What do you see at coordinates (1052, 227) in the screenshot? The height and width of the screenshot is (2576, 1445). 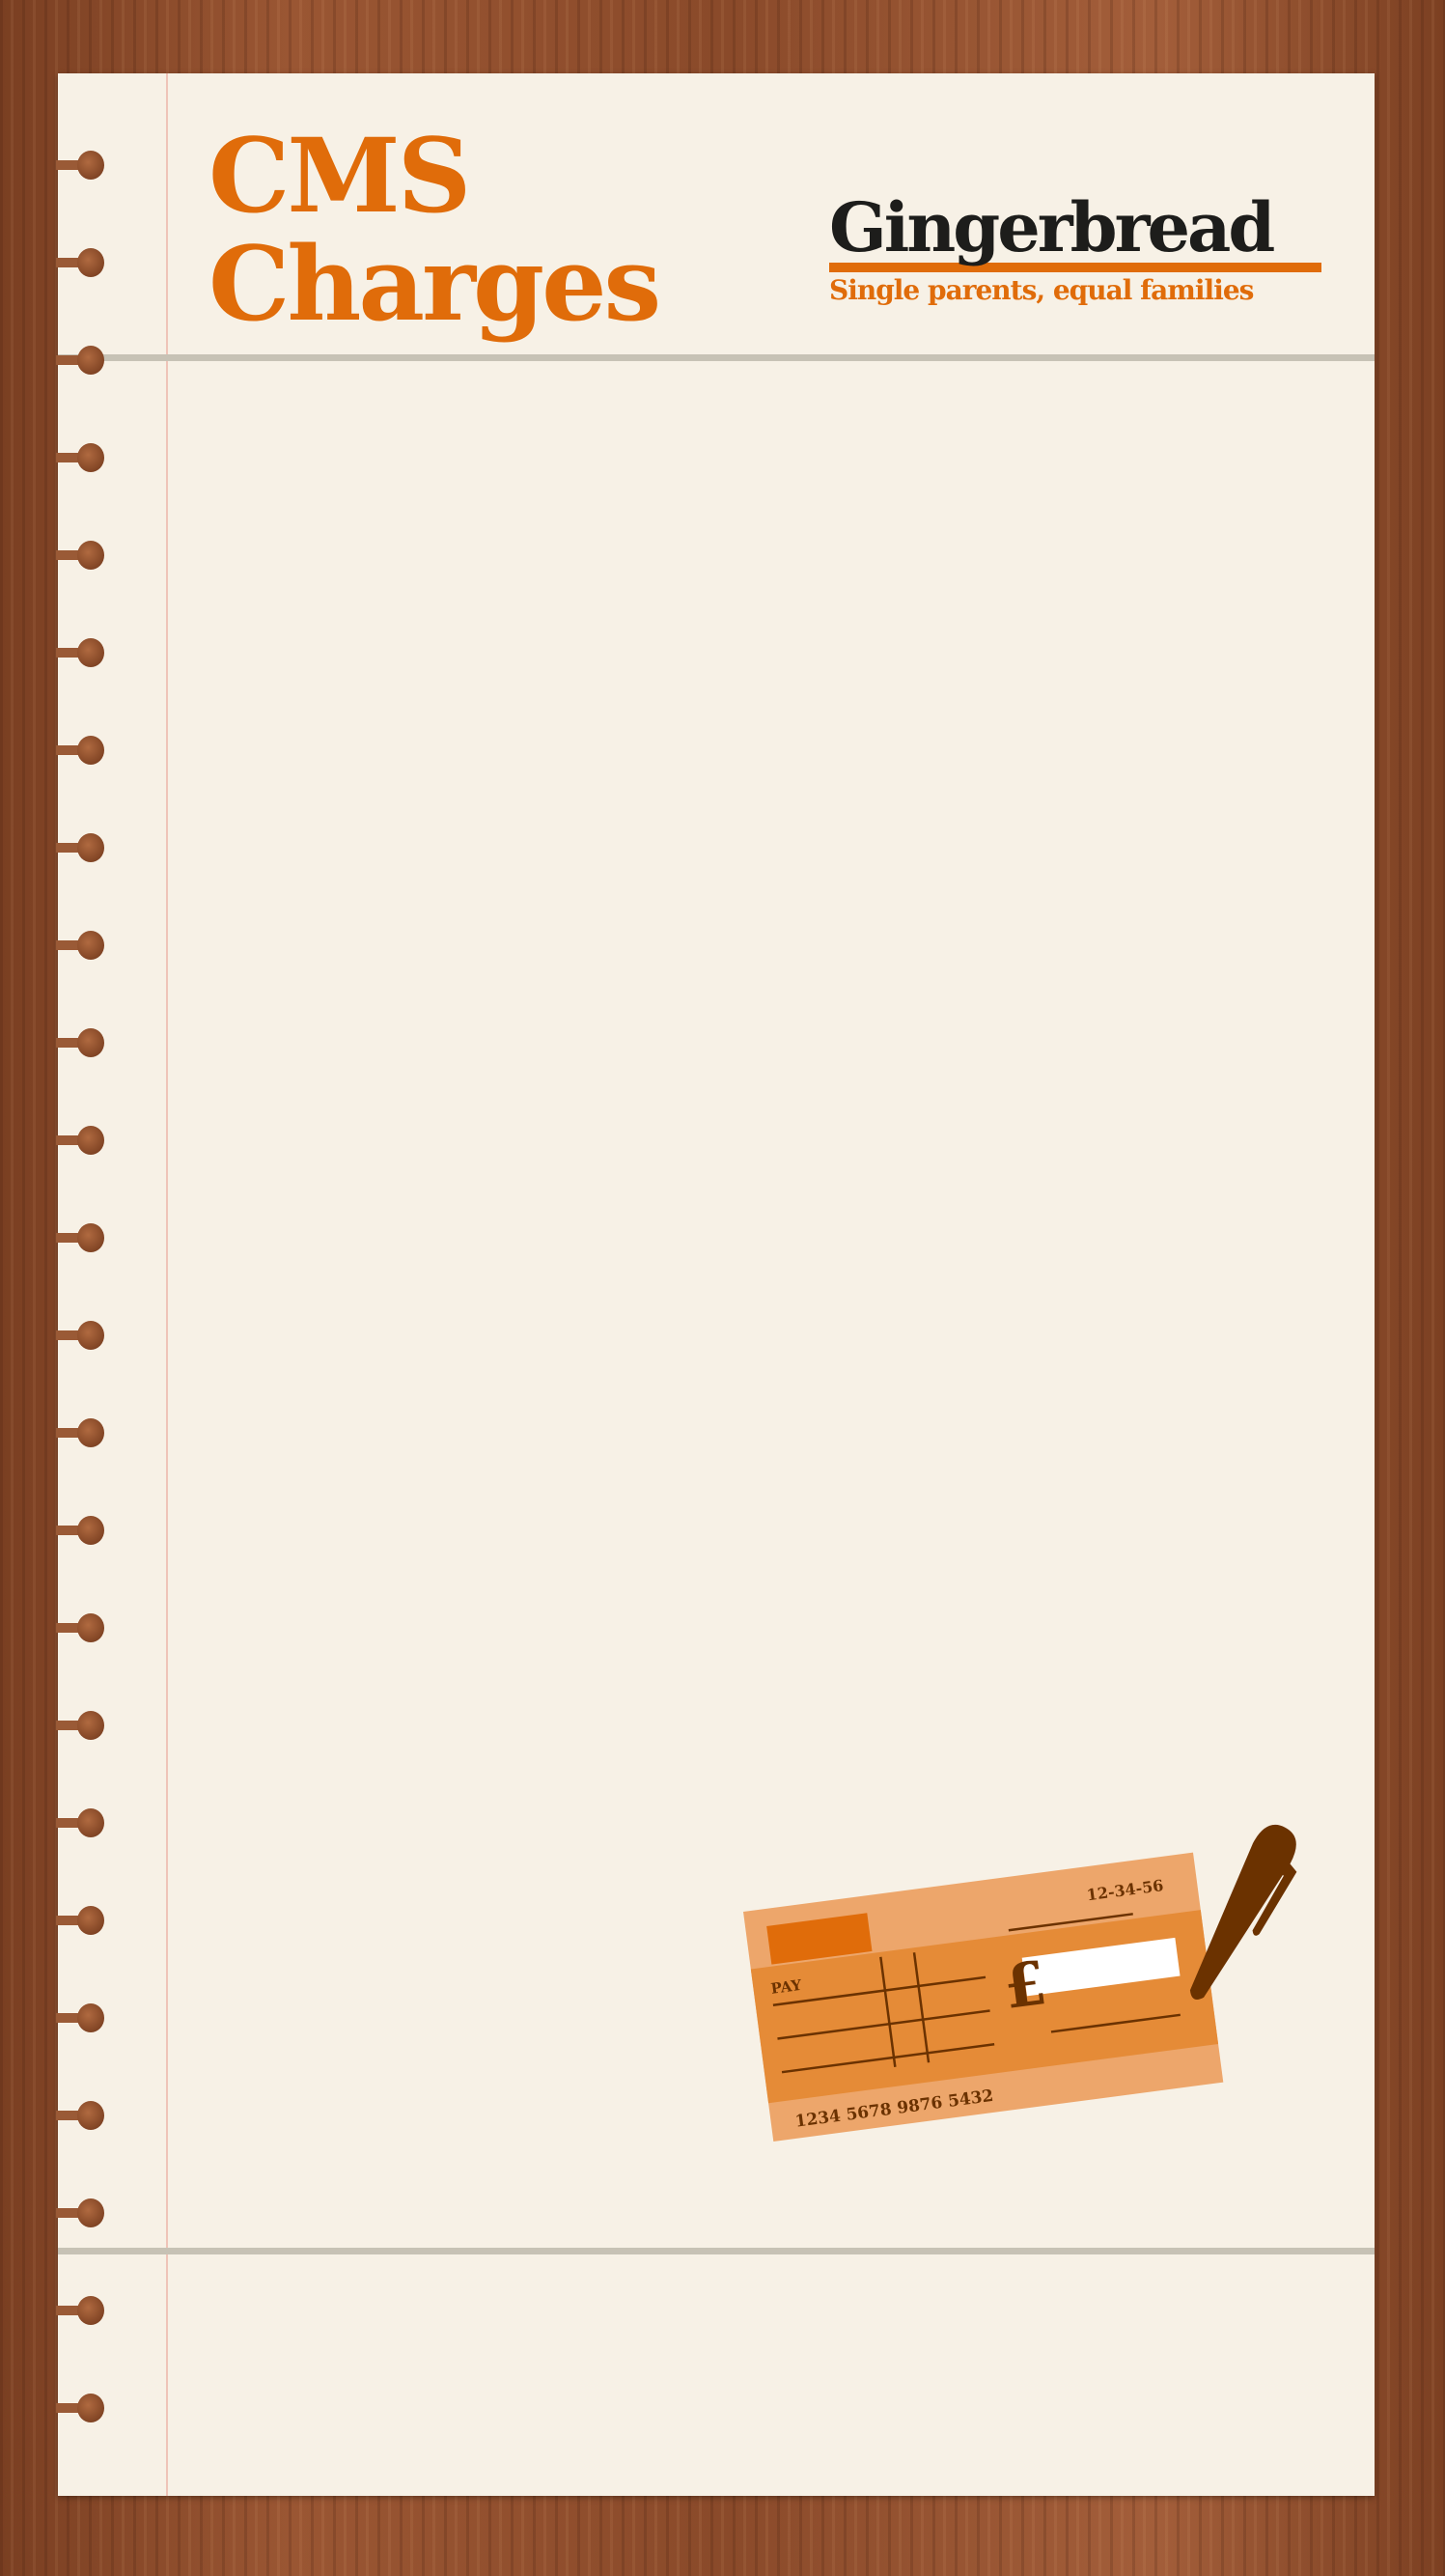 I see `logo-name: Gingerbread` at bounding box center [1052, 227].